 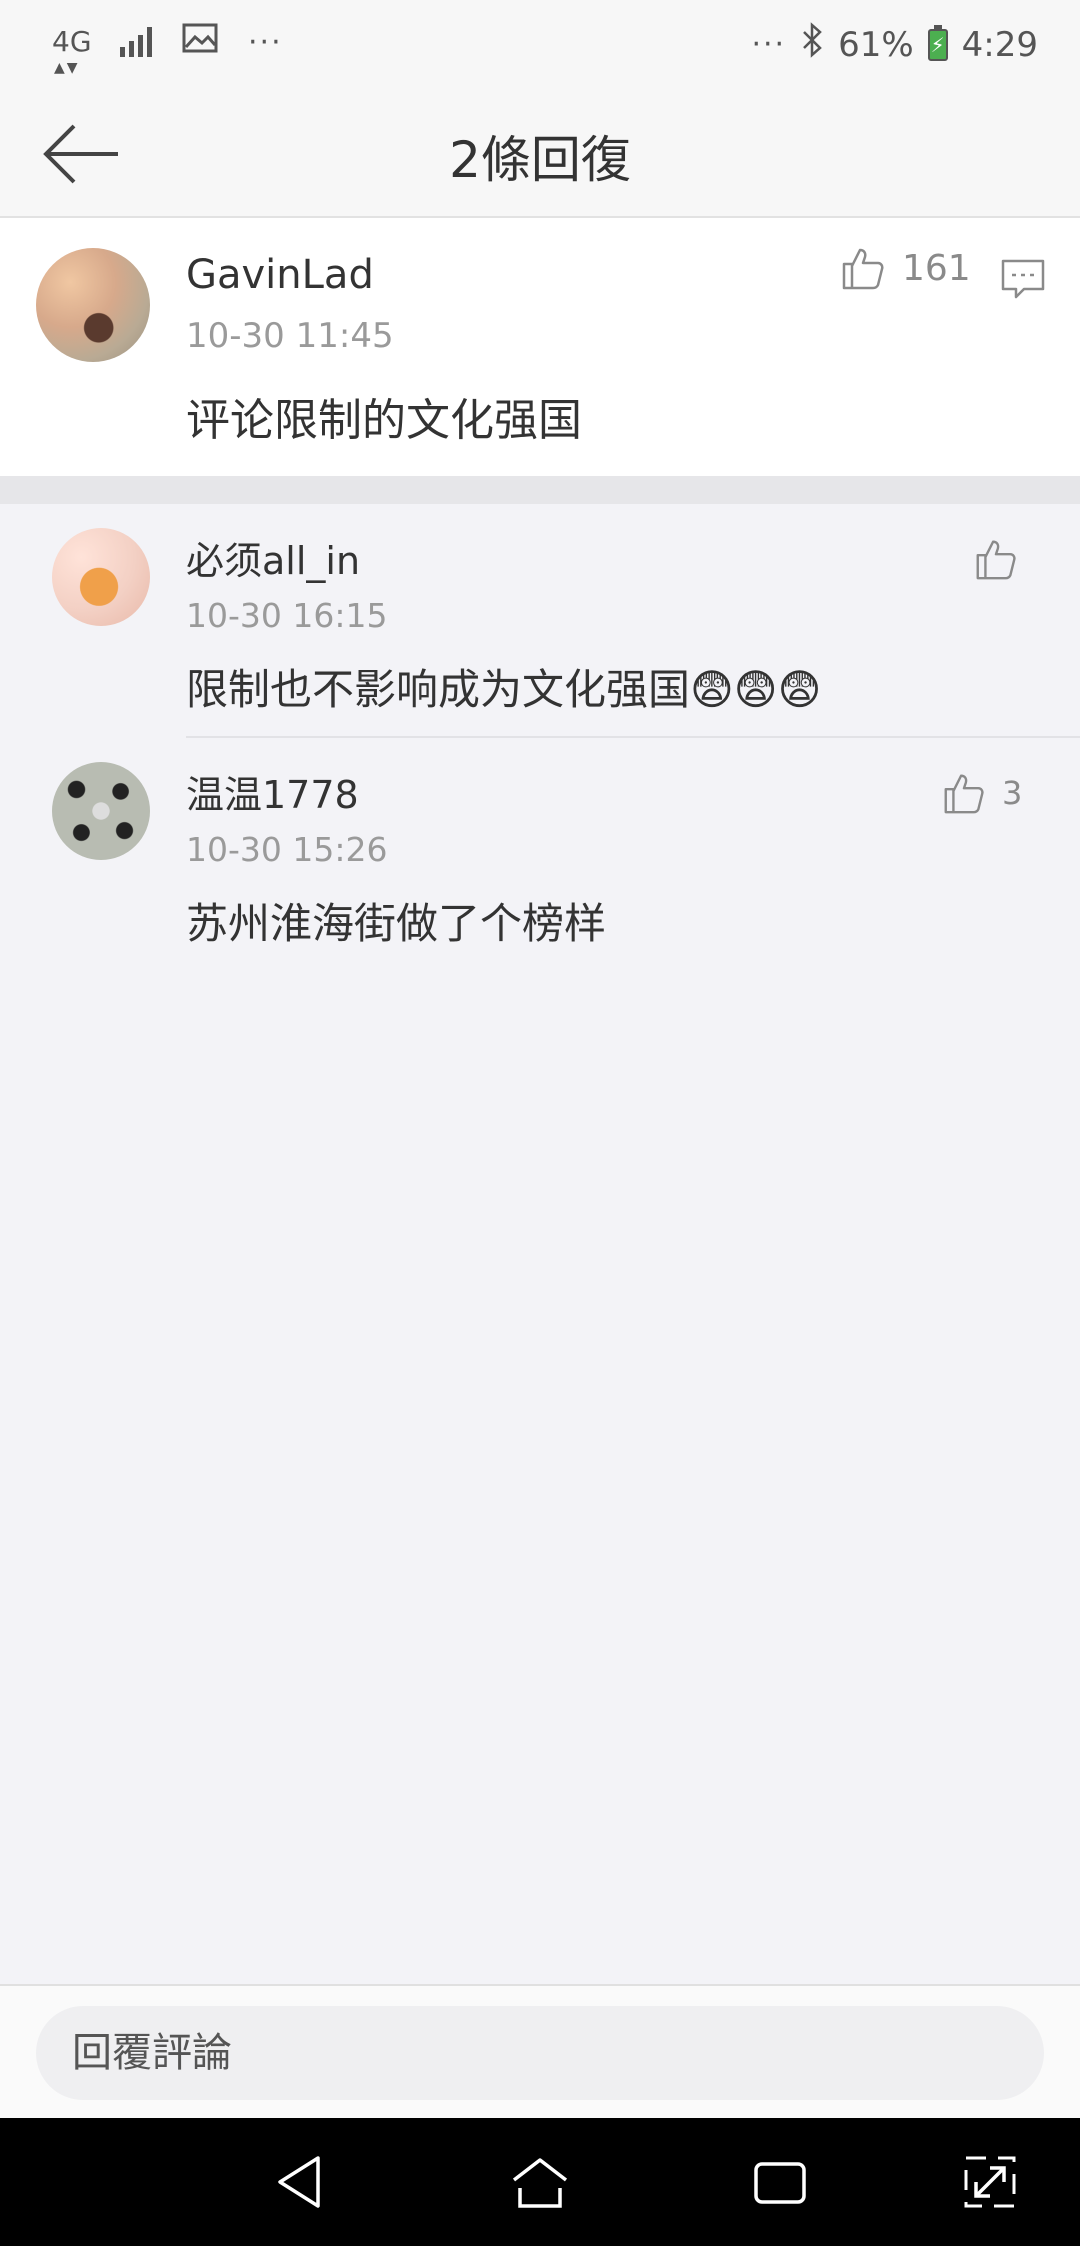 What do you see at coordinates (999, 44) in the screenshot?
I see `clock: 4:29` at bounding box center [999, 44].